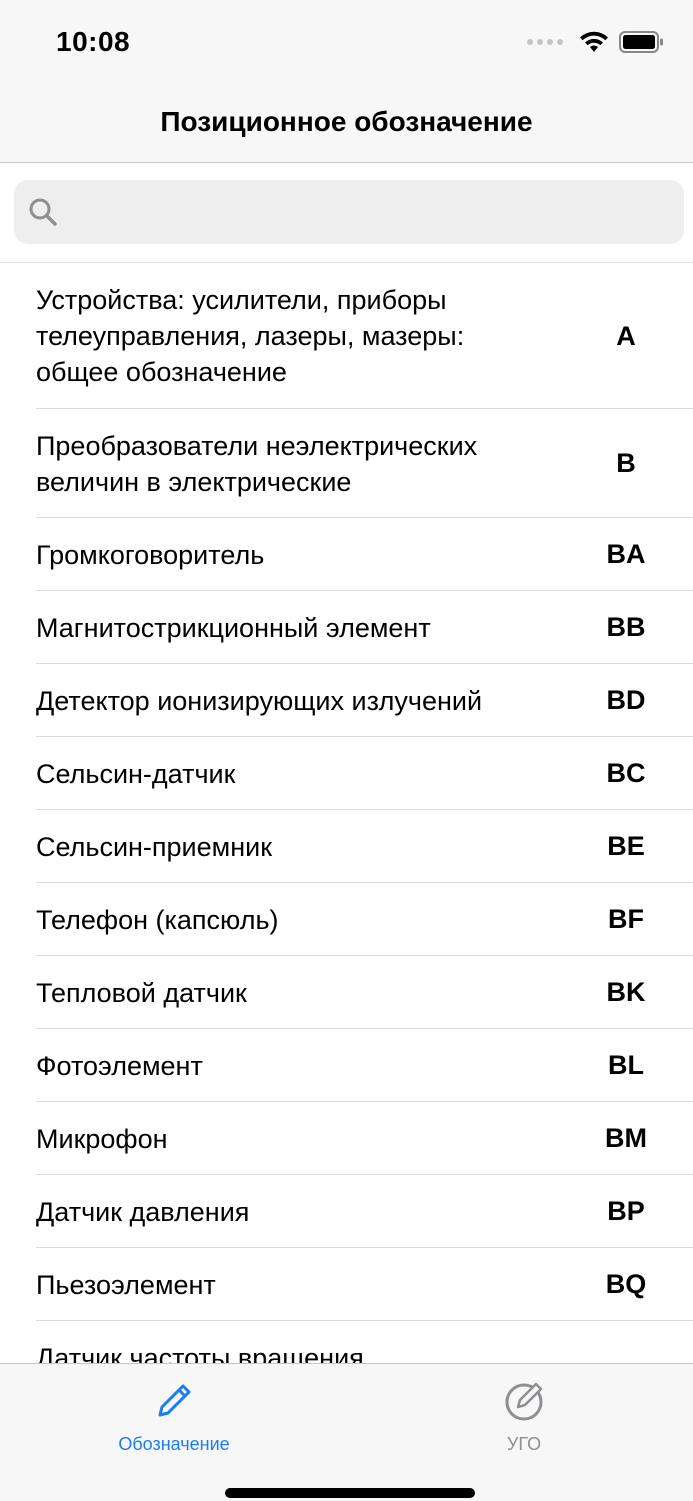 The width and height of the screenshot is (693, 1501). I want to click on list-item: Тепловой датчик BK, so click(346, 992).